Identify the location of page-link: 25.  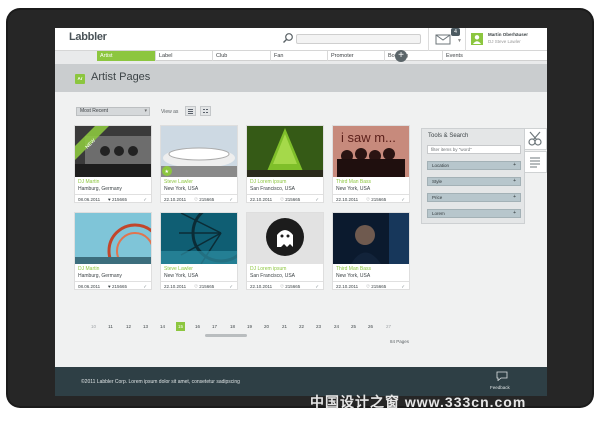
(353, 326).